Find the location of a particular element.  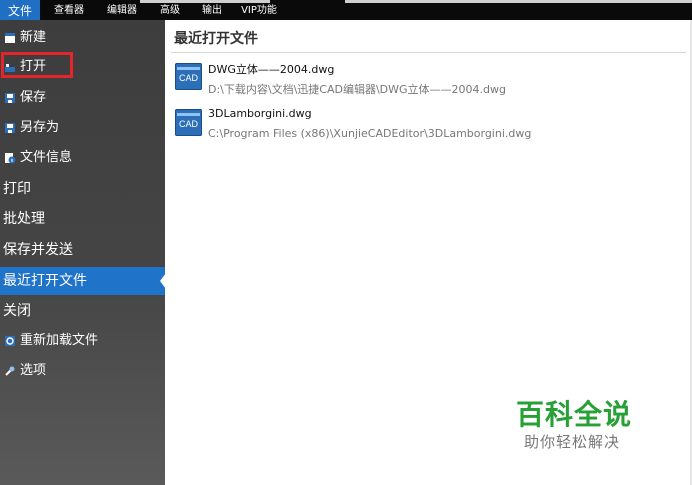

sidebar-item-recent-files: 最近打开文件 is located at coordinates (83, 281).